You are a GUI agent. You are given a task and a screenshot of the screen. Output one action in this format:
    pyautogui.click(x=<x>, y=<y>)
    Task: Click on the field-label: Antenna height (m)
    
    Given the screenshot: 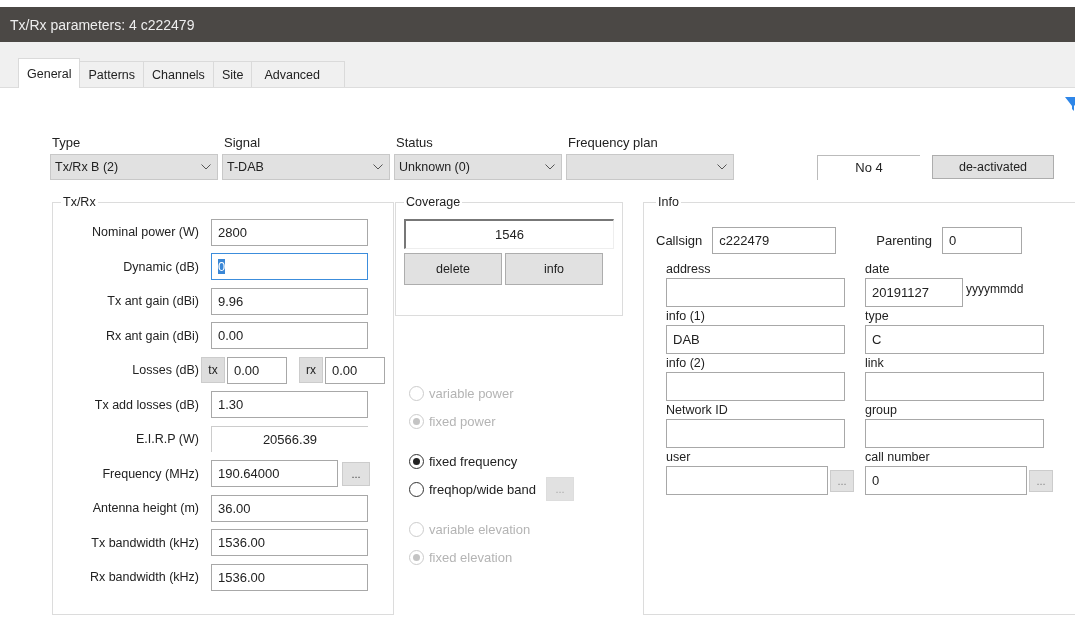 What is the action you would take?
    pyautogui.click(x=145, y=508)
    